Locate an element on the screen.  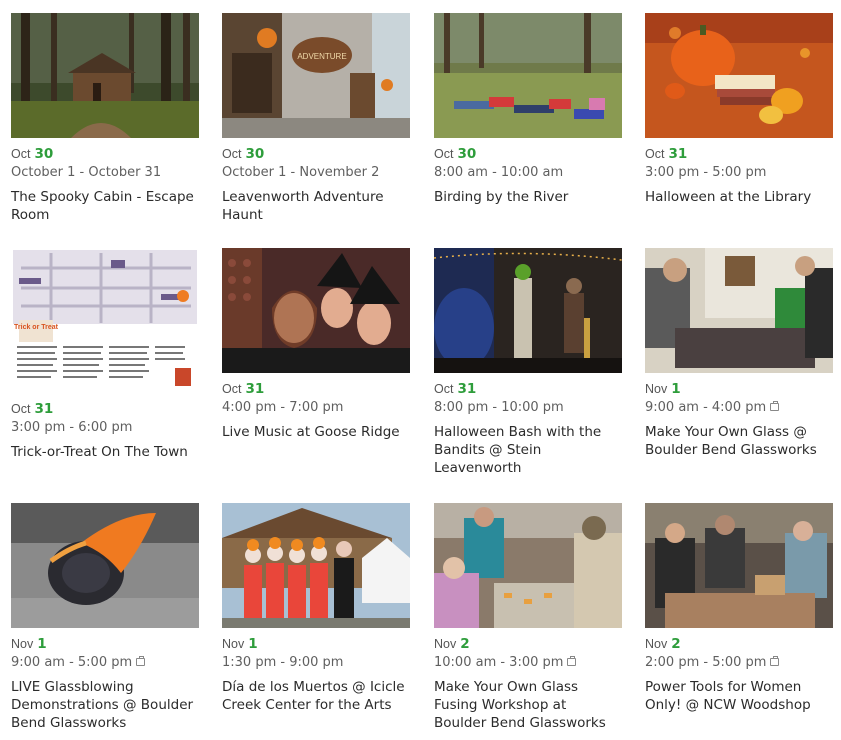
event-time: 1:30 pm - 9:00 pm is located at coordinates (283, 662).